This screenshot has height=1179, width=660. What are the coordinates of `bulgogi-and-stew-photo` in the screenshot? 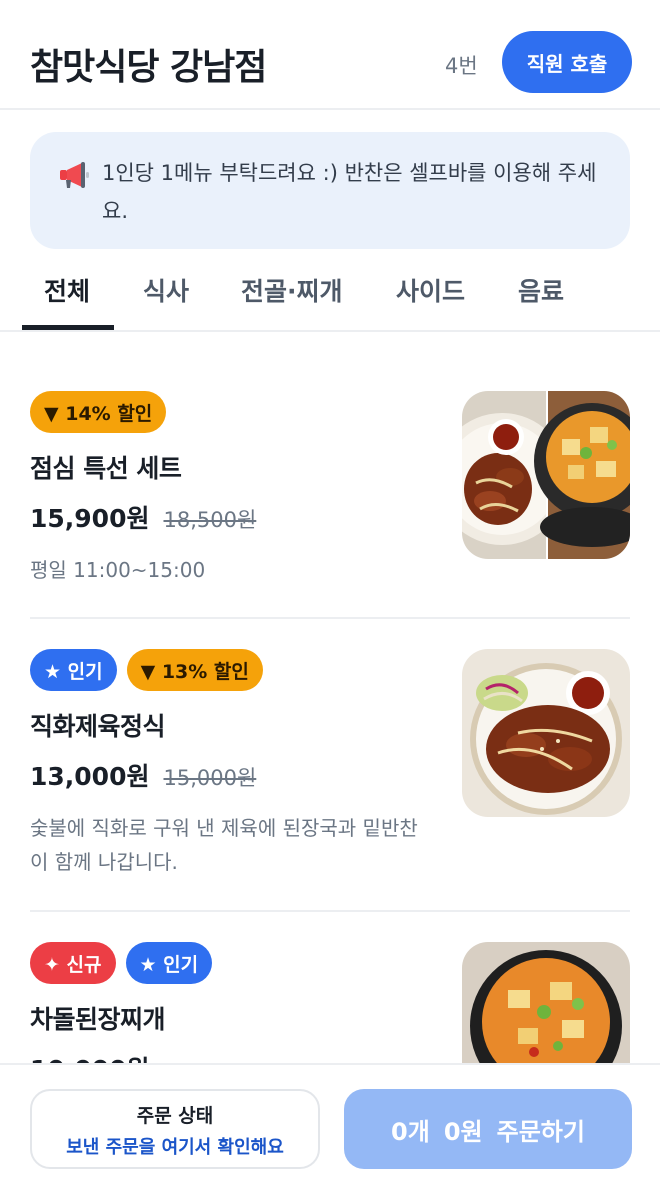 It's located at (546, 475).